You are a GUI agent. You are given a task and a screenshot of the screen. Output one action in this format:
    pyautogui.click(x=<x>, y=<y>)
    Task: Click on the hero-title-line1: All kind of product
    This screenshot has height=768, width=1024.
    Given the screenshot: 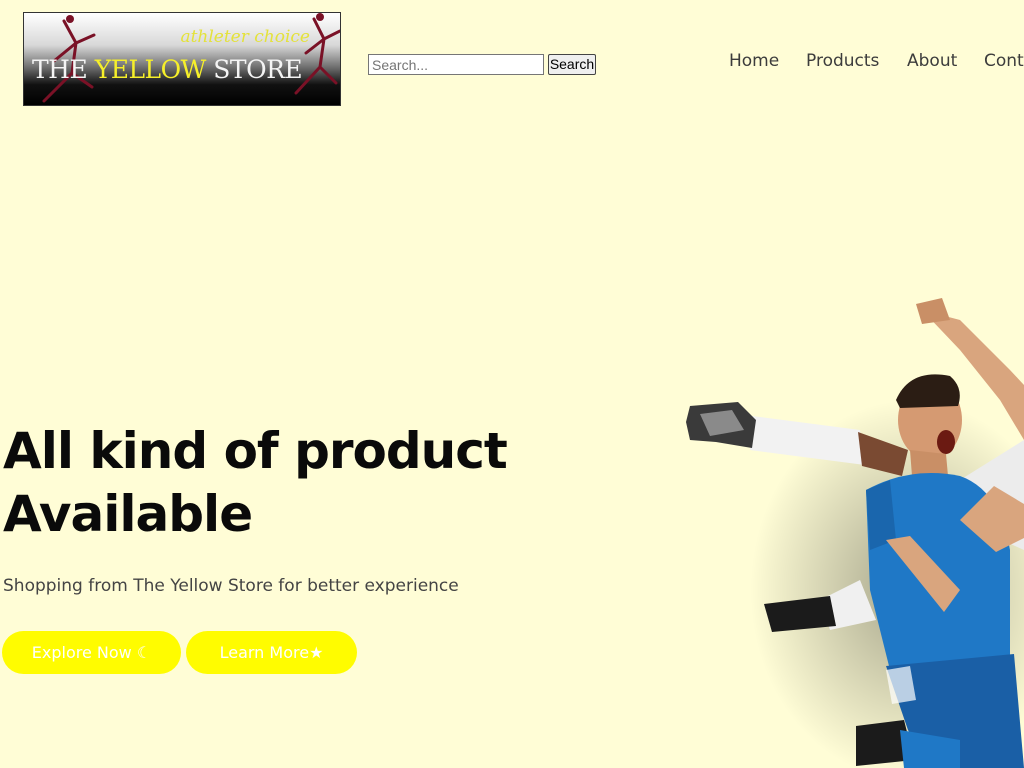 What is the action you would take?
    pyautogui.click(x=255, y=451)
    